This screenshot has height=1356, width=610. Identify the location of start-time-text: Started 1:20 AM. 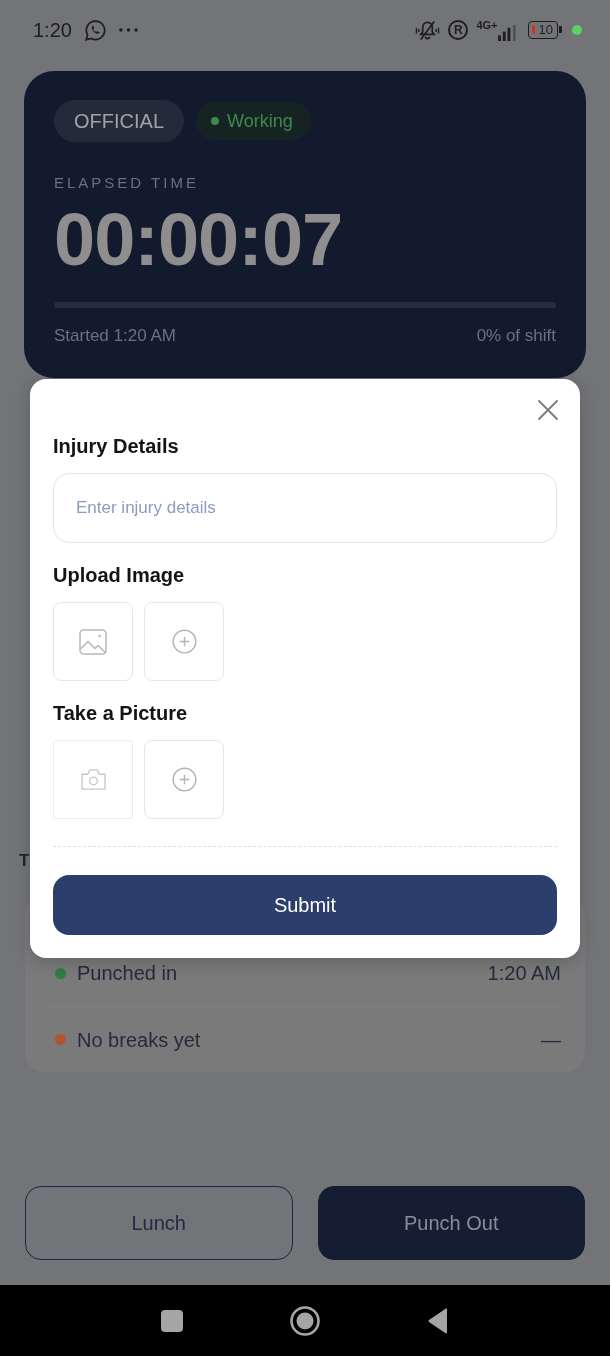
(115, 336).